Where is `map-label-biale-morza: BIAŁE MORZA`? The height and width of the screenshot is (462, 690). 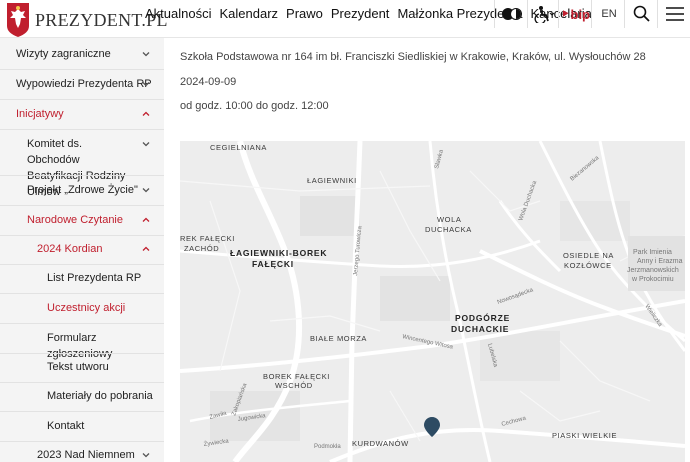
map-label-biale-morza: BIAŁE MORZA is located at coordinates (338, 338).